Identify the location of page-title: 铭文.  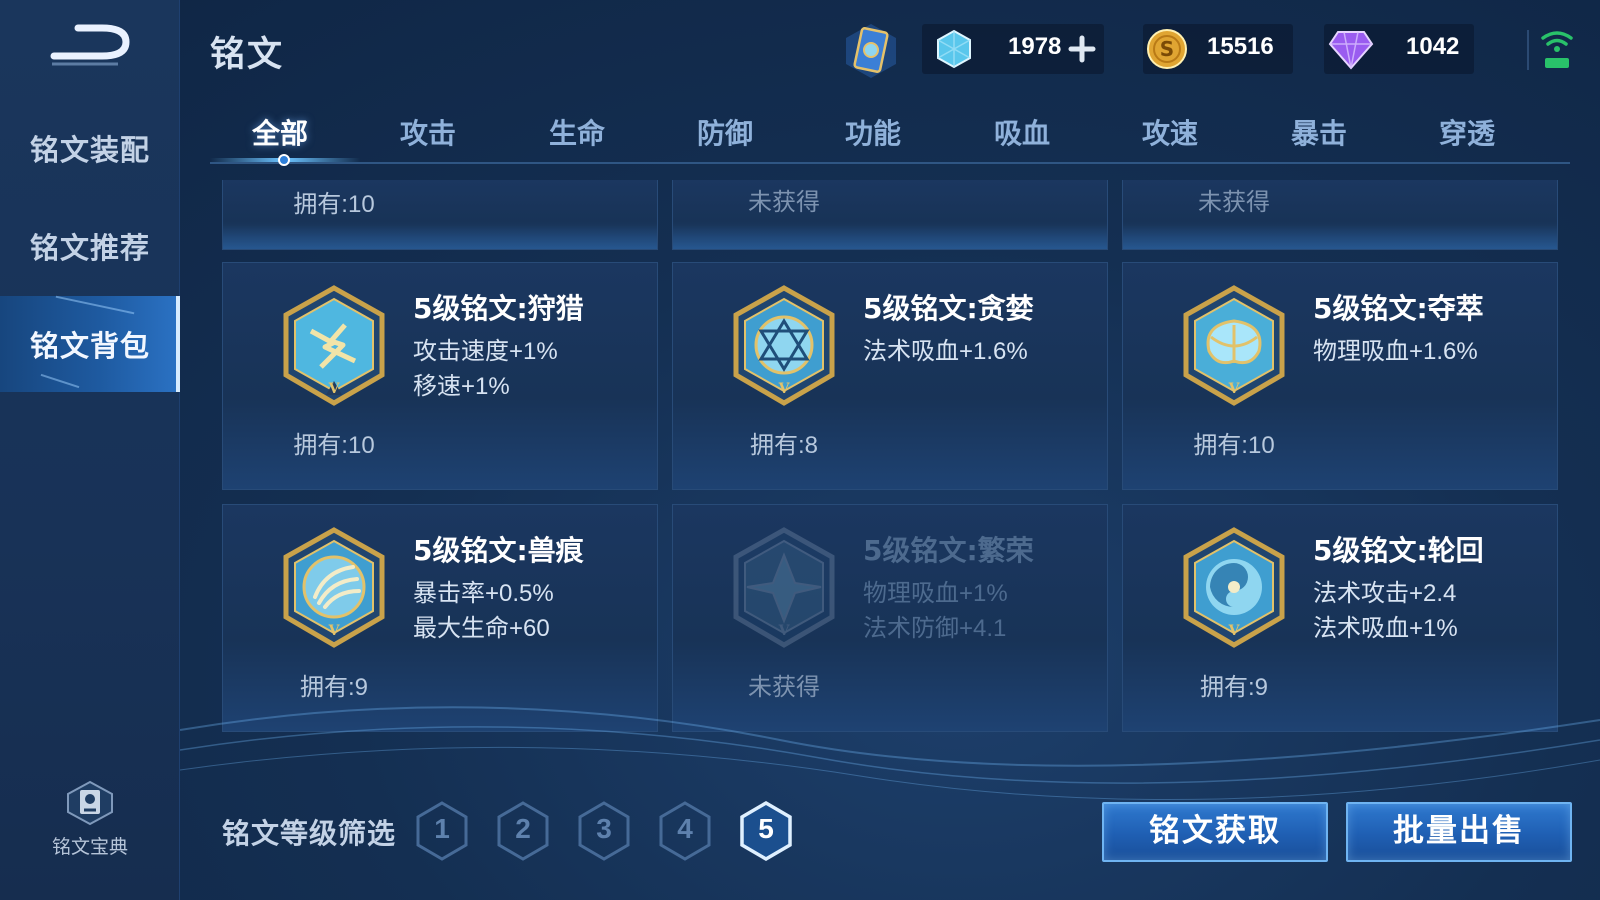
(247, 55).